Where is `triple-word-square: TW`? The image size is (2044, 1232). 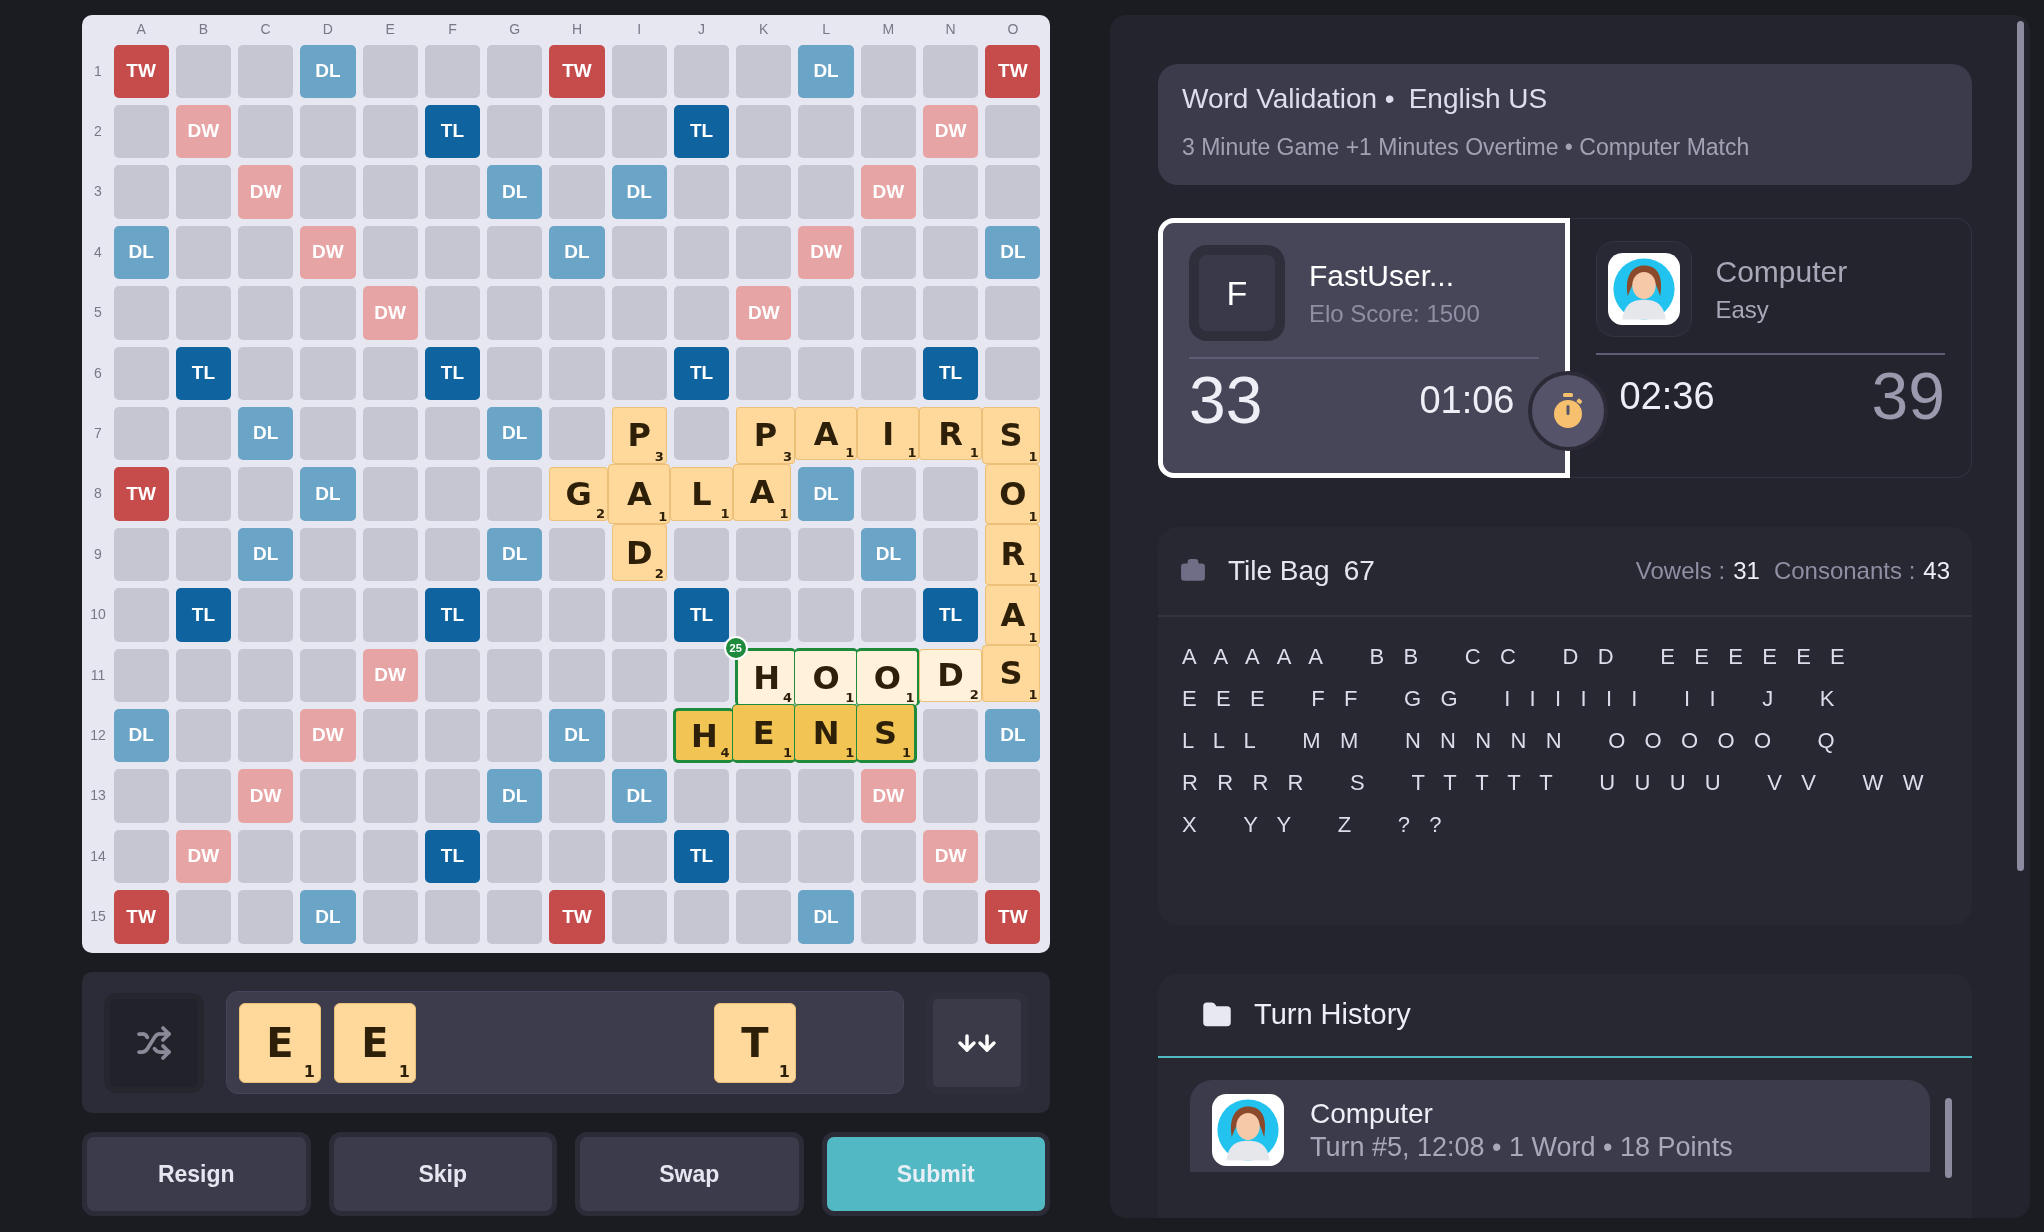 triple-word-square: TW is located at coordinates (577, 917).